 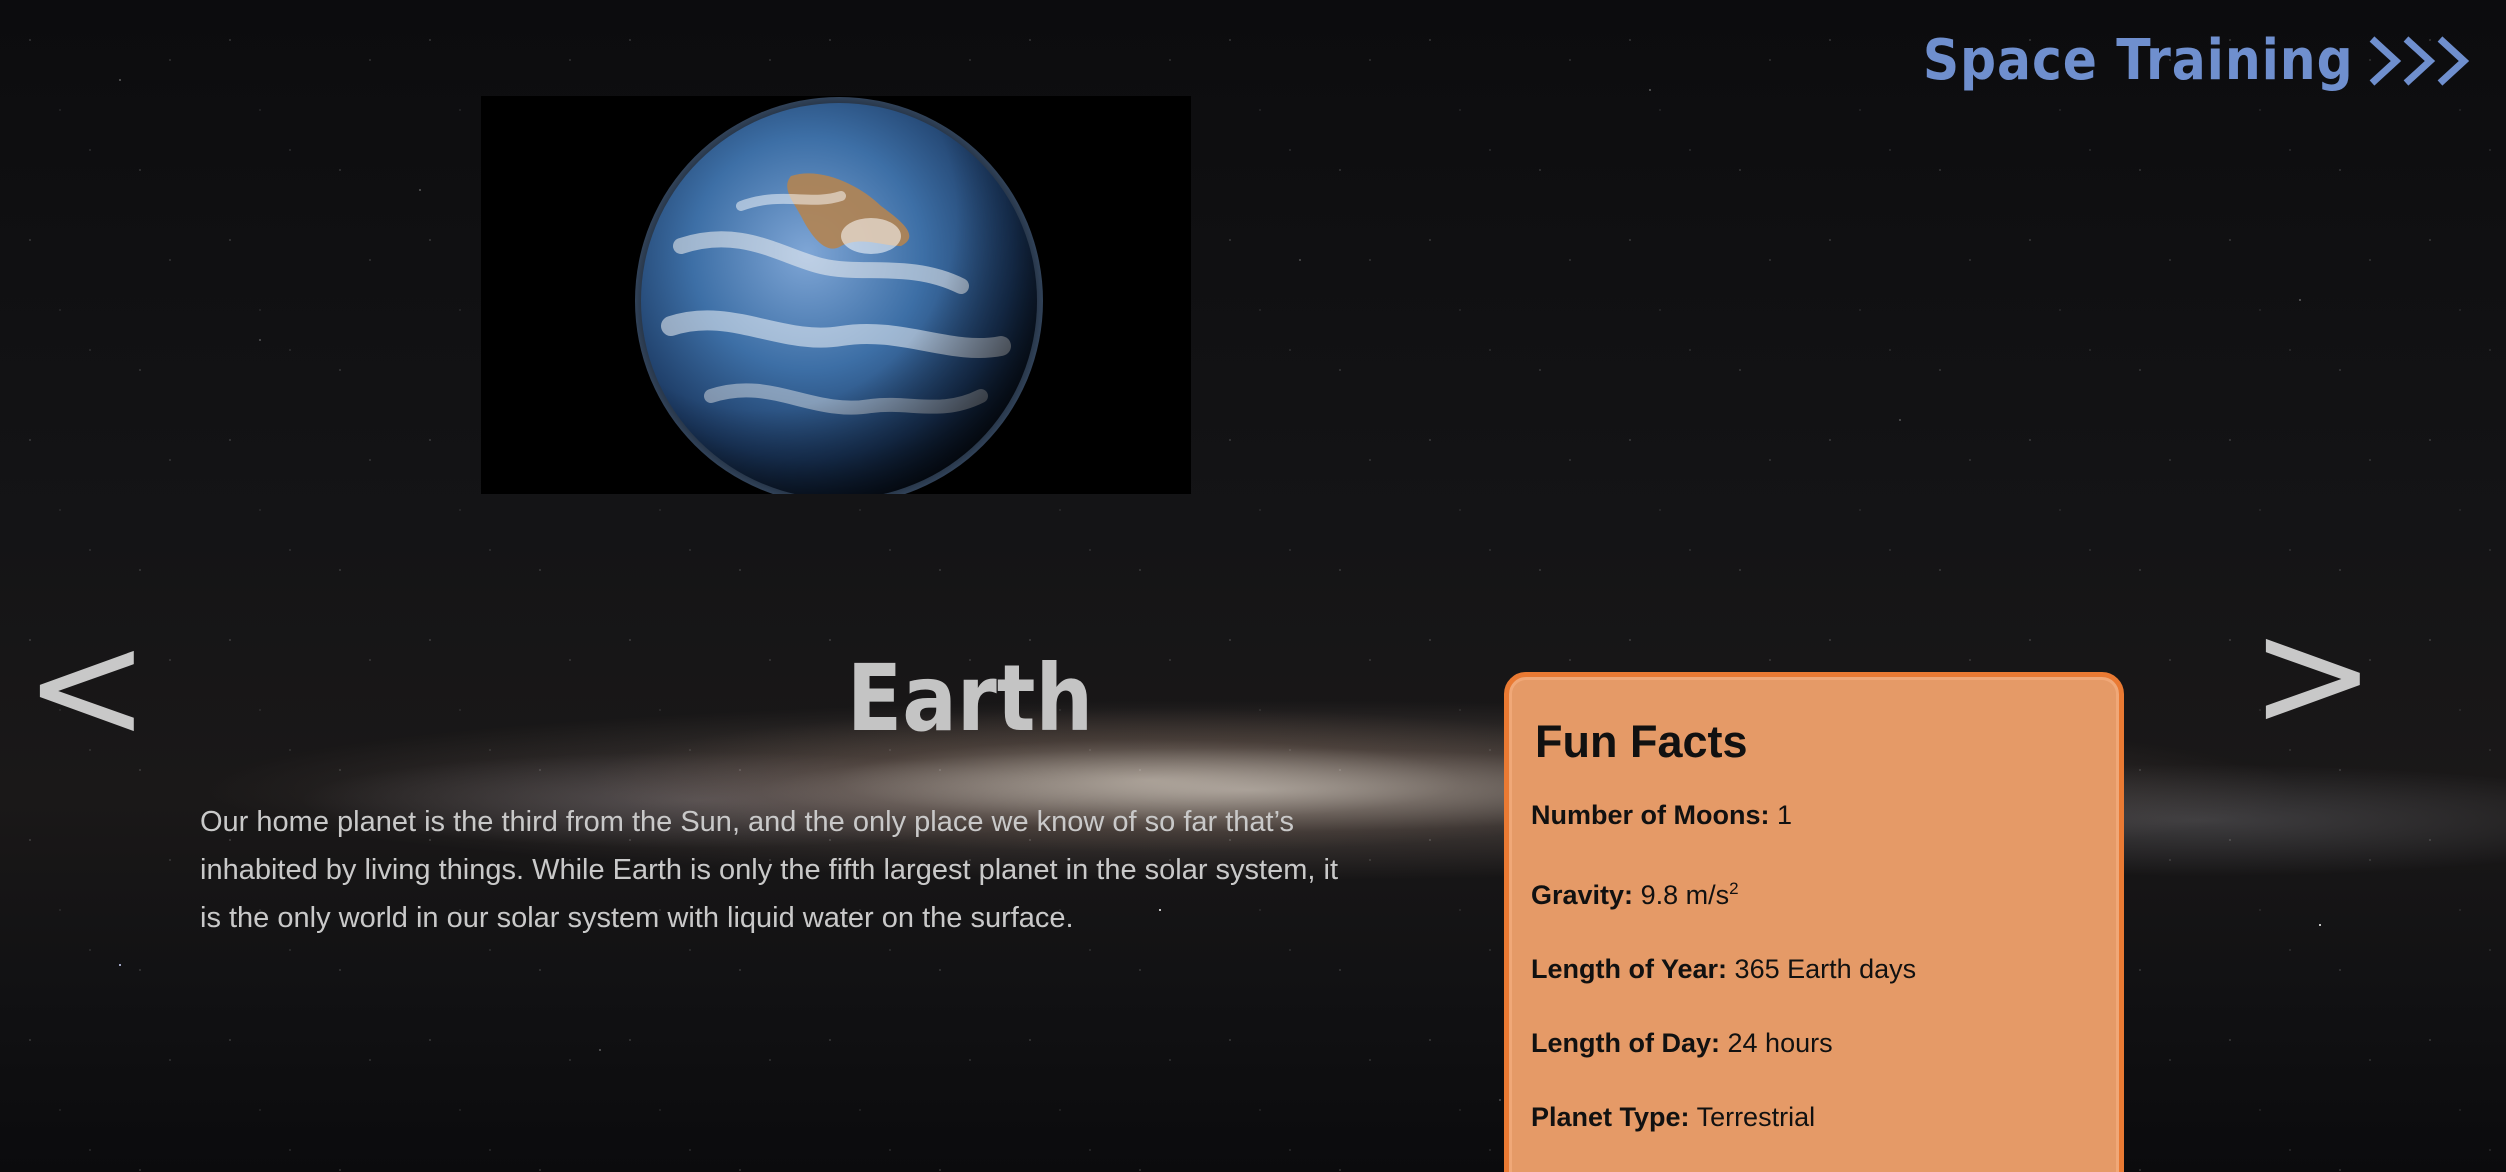 What do you see at coordinates (87, 687) in the screenshot?
I see `previous-planet-button: <` at bounding box center [87, 687].